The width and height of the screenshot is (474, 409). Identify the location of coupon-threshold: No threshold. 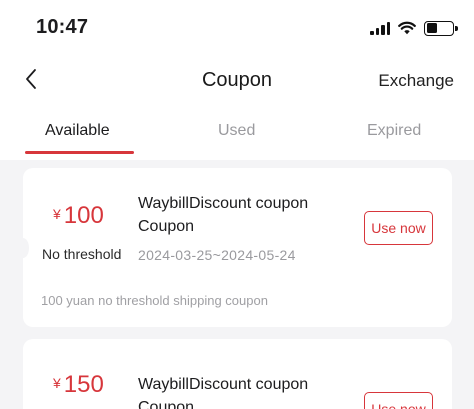
(82, 254).